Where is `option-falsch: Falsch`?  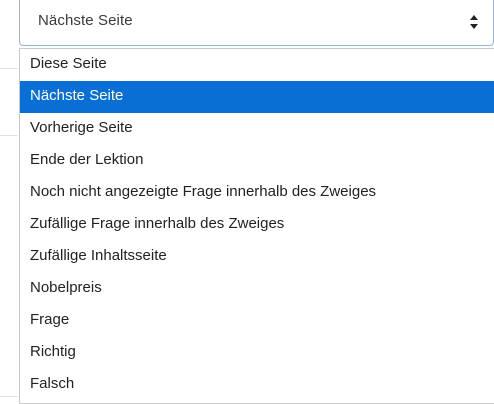
option-falsch: Falsch is located at coordinates (257, 385).